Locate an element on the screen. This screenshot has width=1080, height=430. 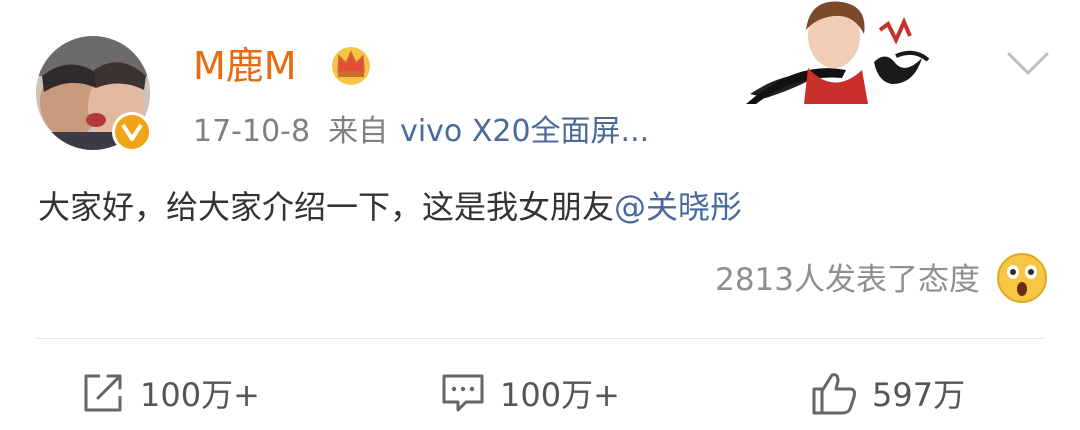
mention-link: @关晓彤 is located at coordinates (678, 207).